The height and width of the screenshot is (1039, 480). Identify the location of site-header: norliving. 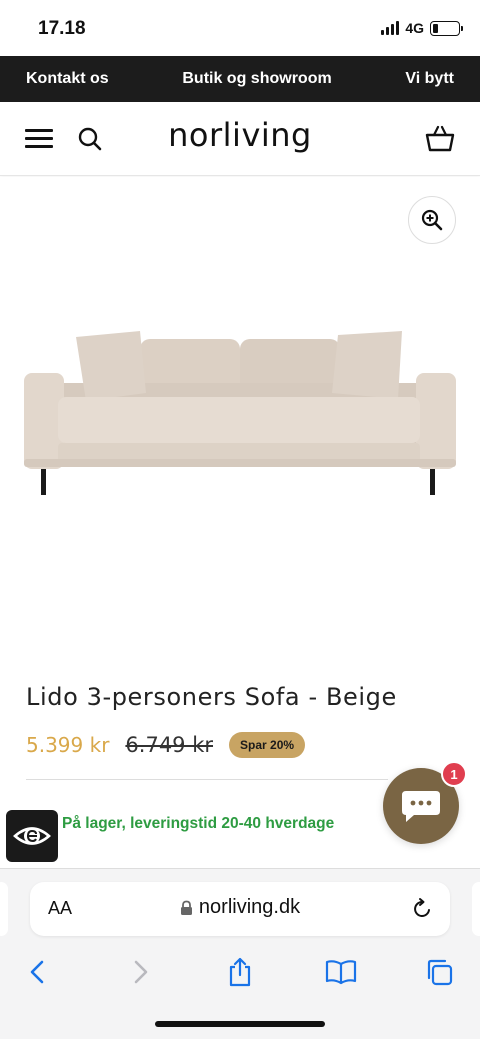
(240, 139).